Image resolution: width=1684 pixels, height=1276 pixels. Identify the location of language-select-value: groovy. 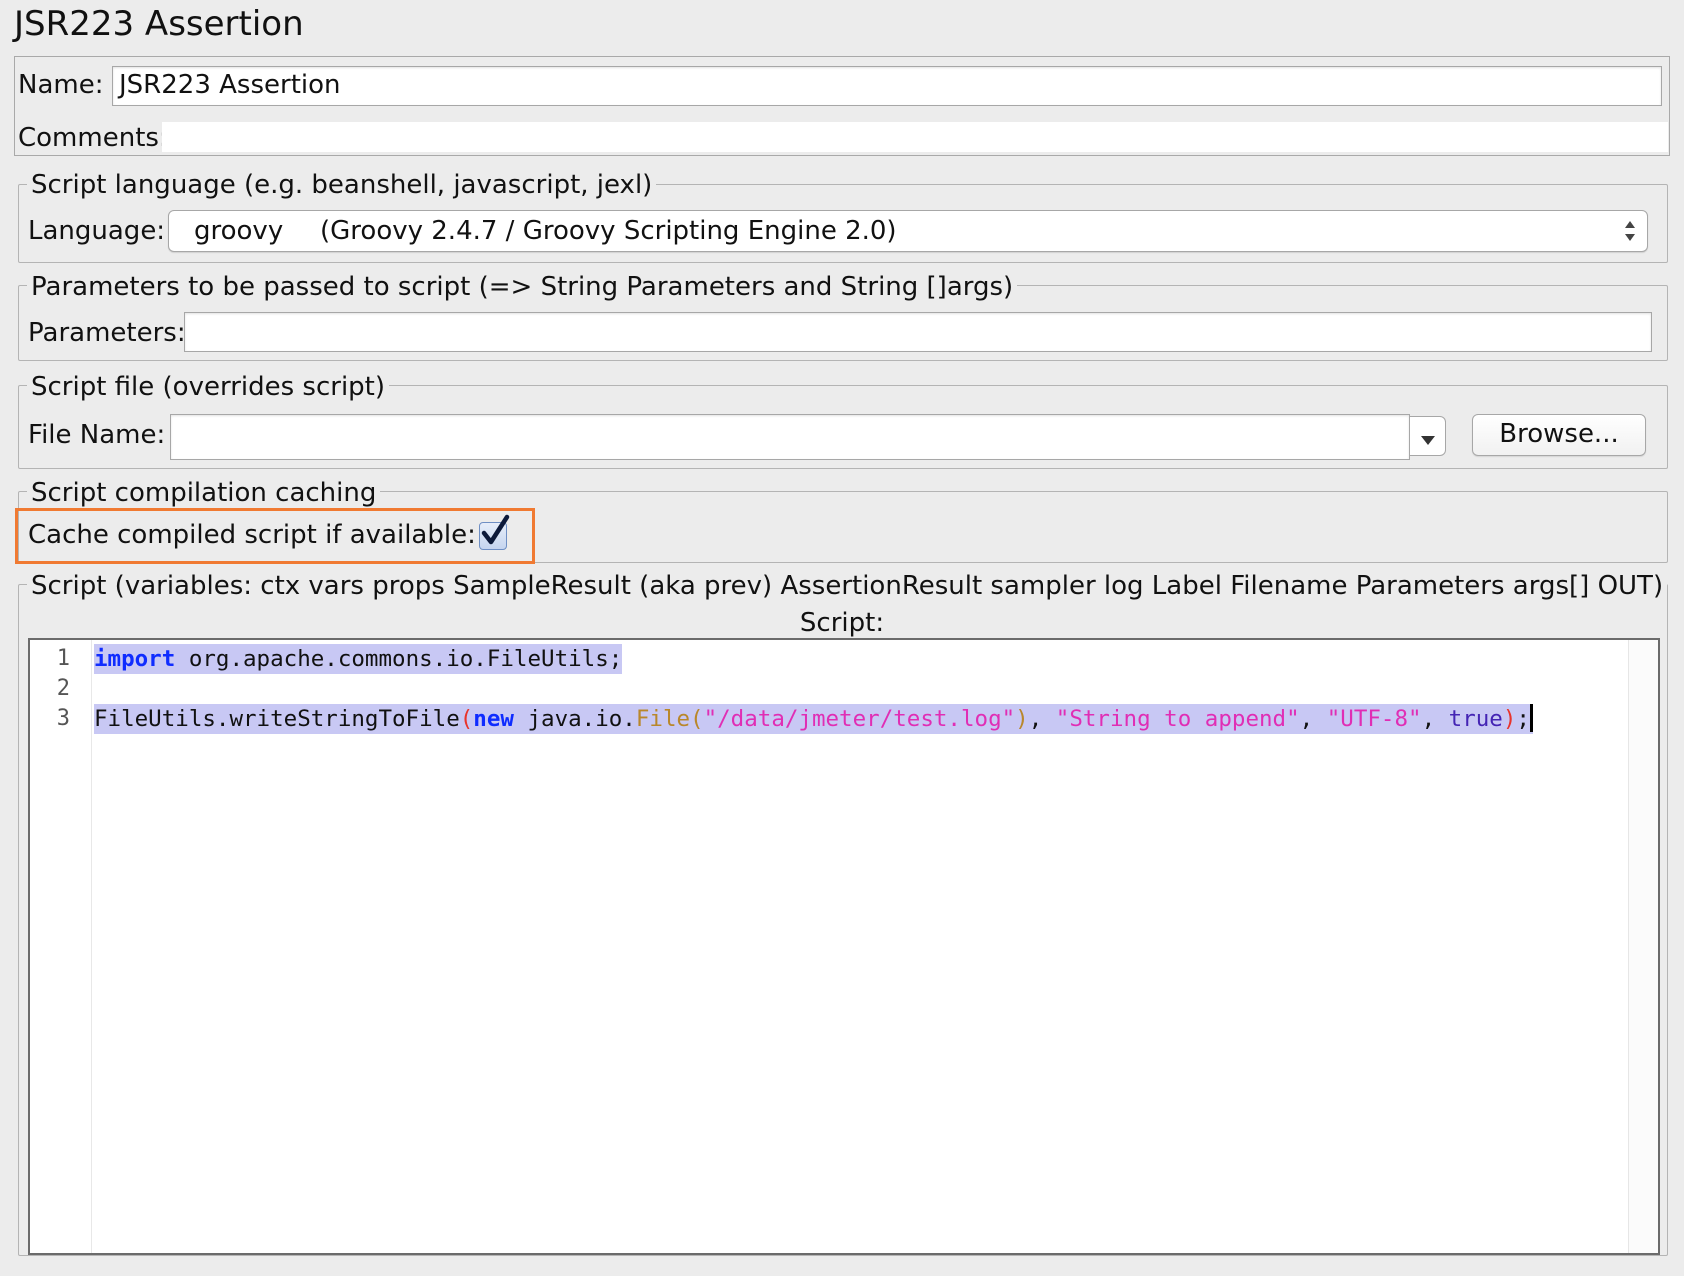
(239, 231).